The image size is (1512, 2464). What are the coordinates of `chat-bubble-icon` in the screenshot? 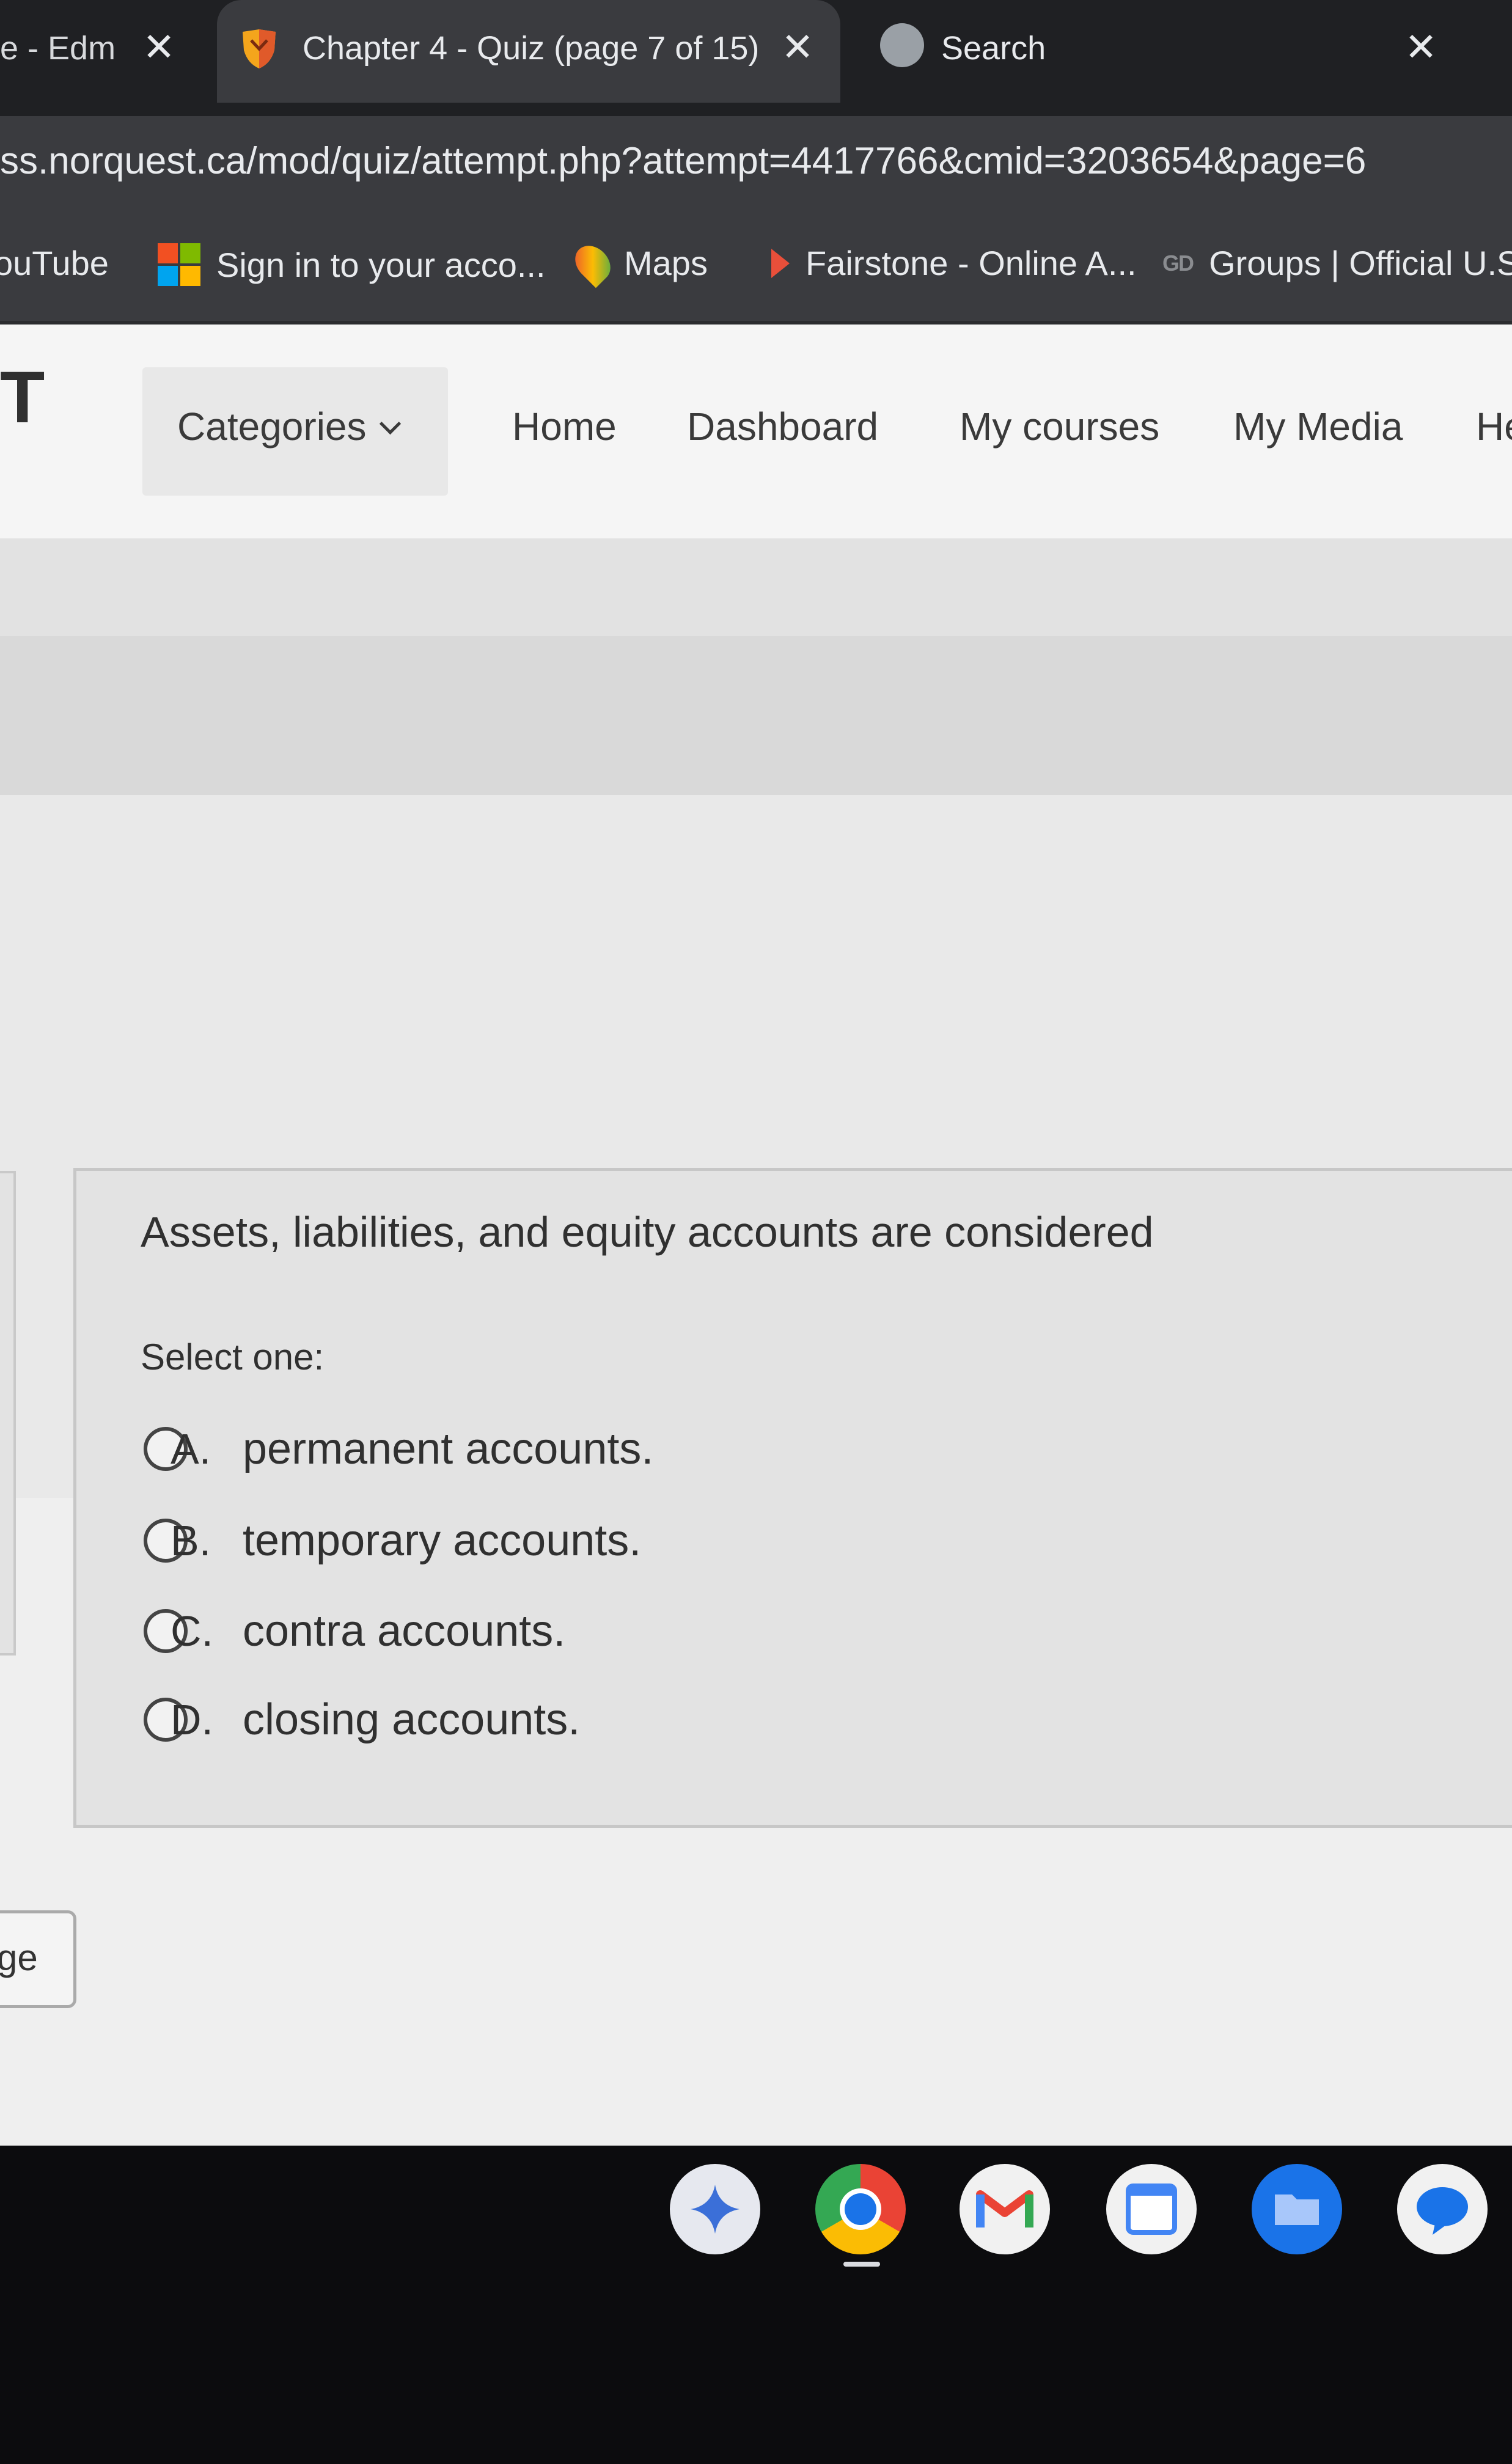 It's located at (1442, 2211).